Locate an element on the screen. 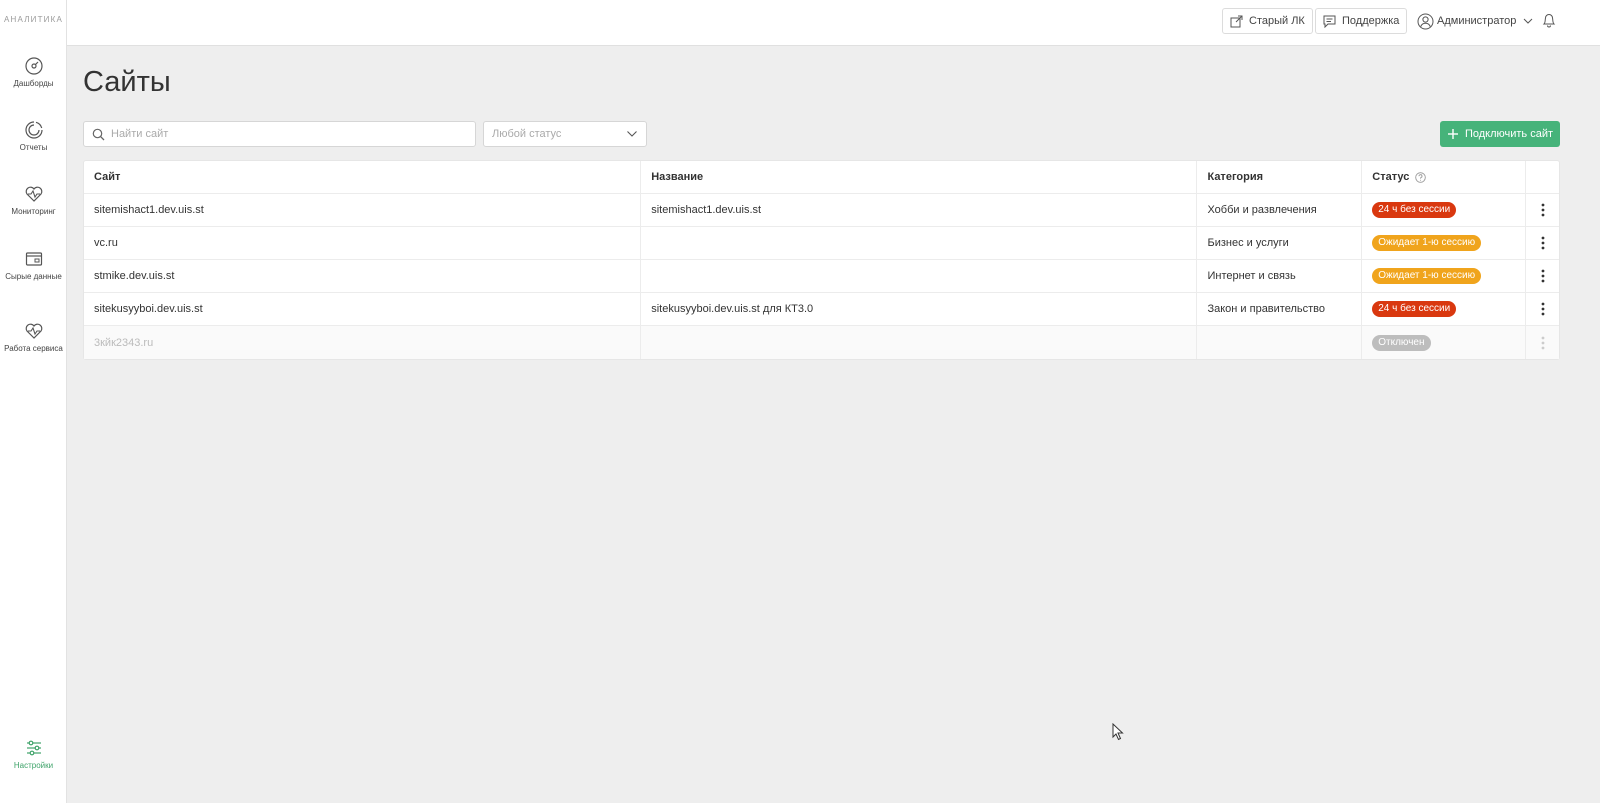 The image size is (1600, 803). old-lk-button: Старый ЛК is located at coordinates (1267, 21).